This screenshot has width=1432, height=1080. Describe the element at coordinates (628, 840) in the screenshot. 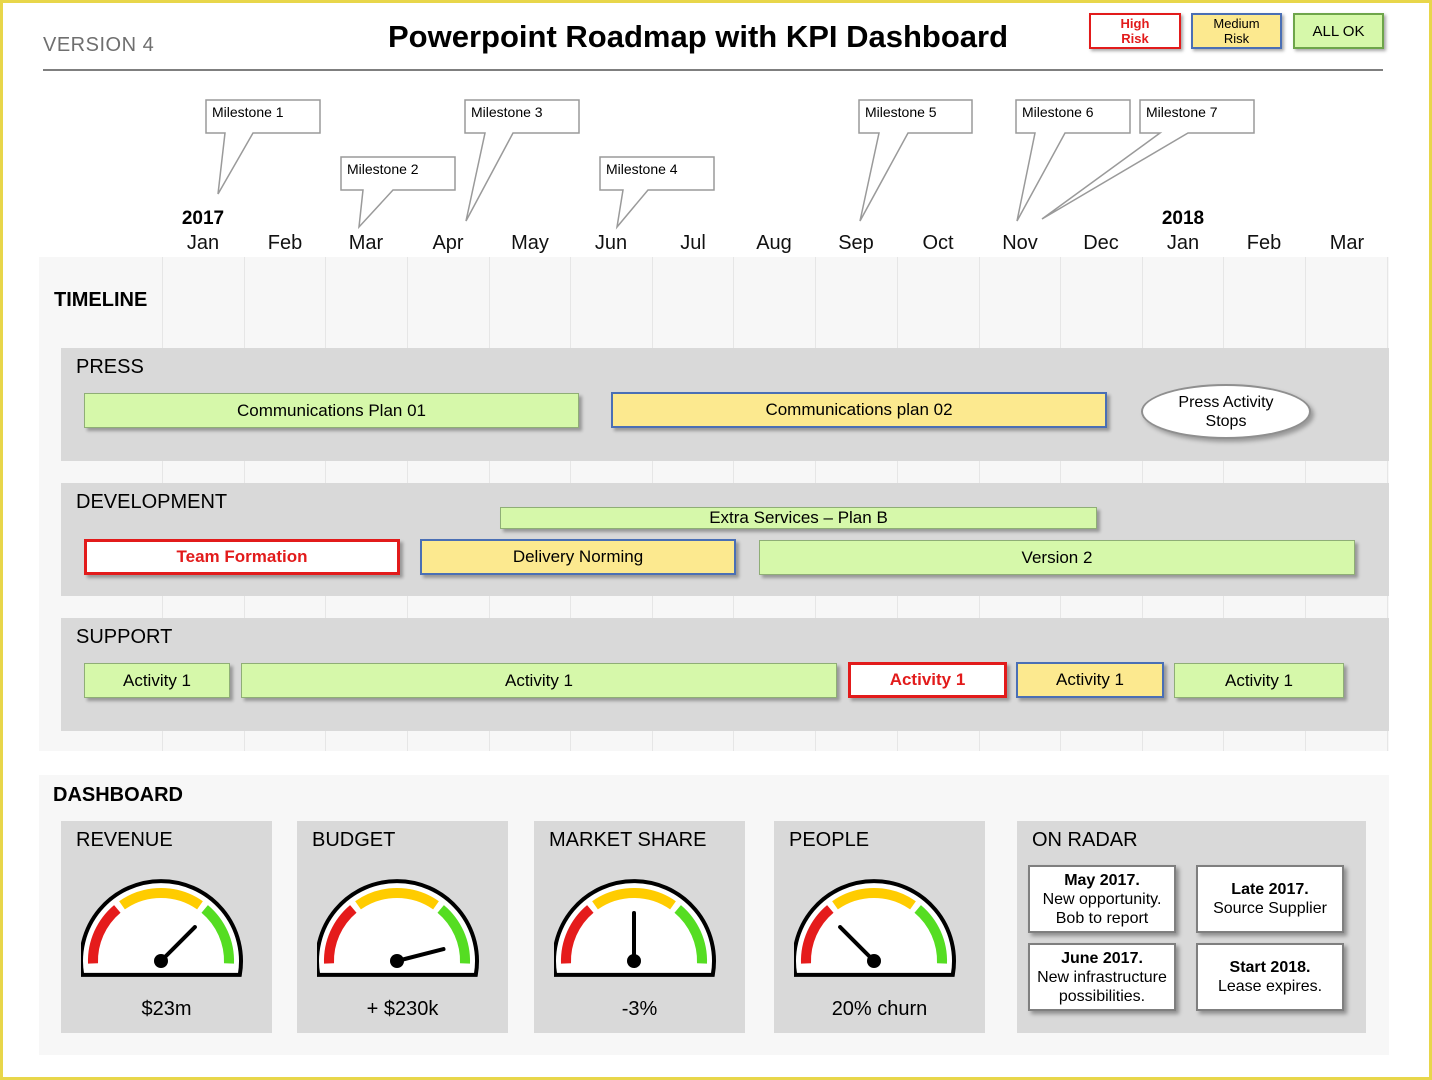

I see `kpi-title: MARKET SHARE` at that location.